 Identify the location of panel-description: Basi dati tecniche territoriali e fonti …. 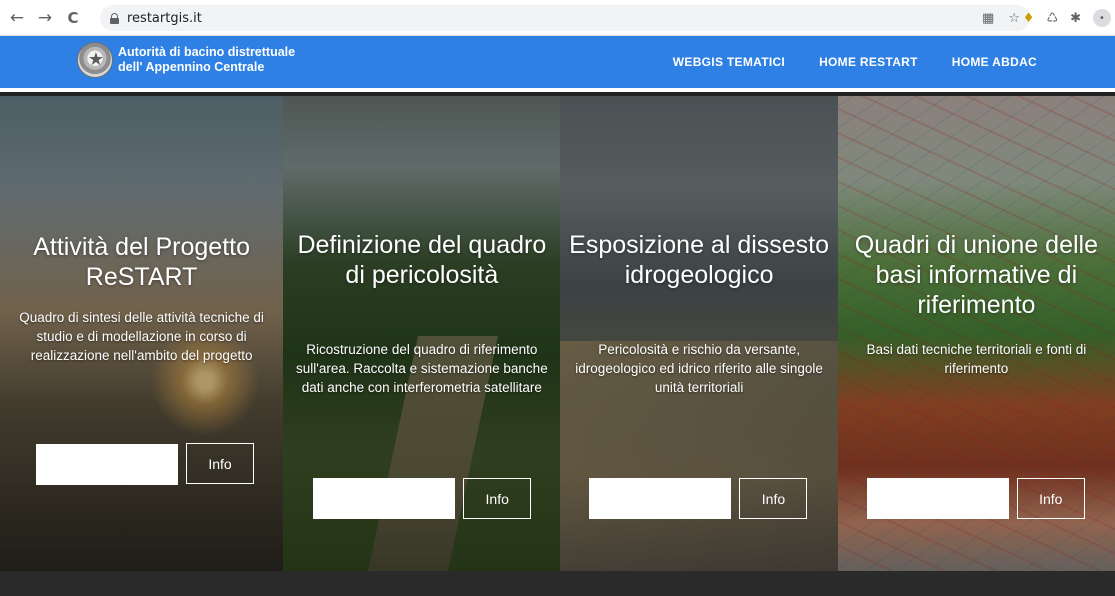
(976, 359).